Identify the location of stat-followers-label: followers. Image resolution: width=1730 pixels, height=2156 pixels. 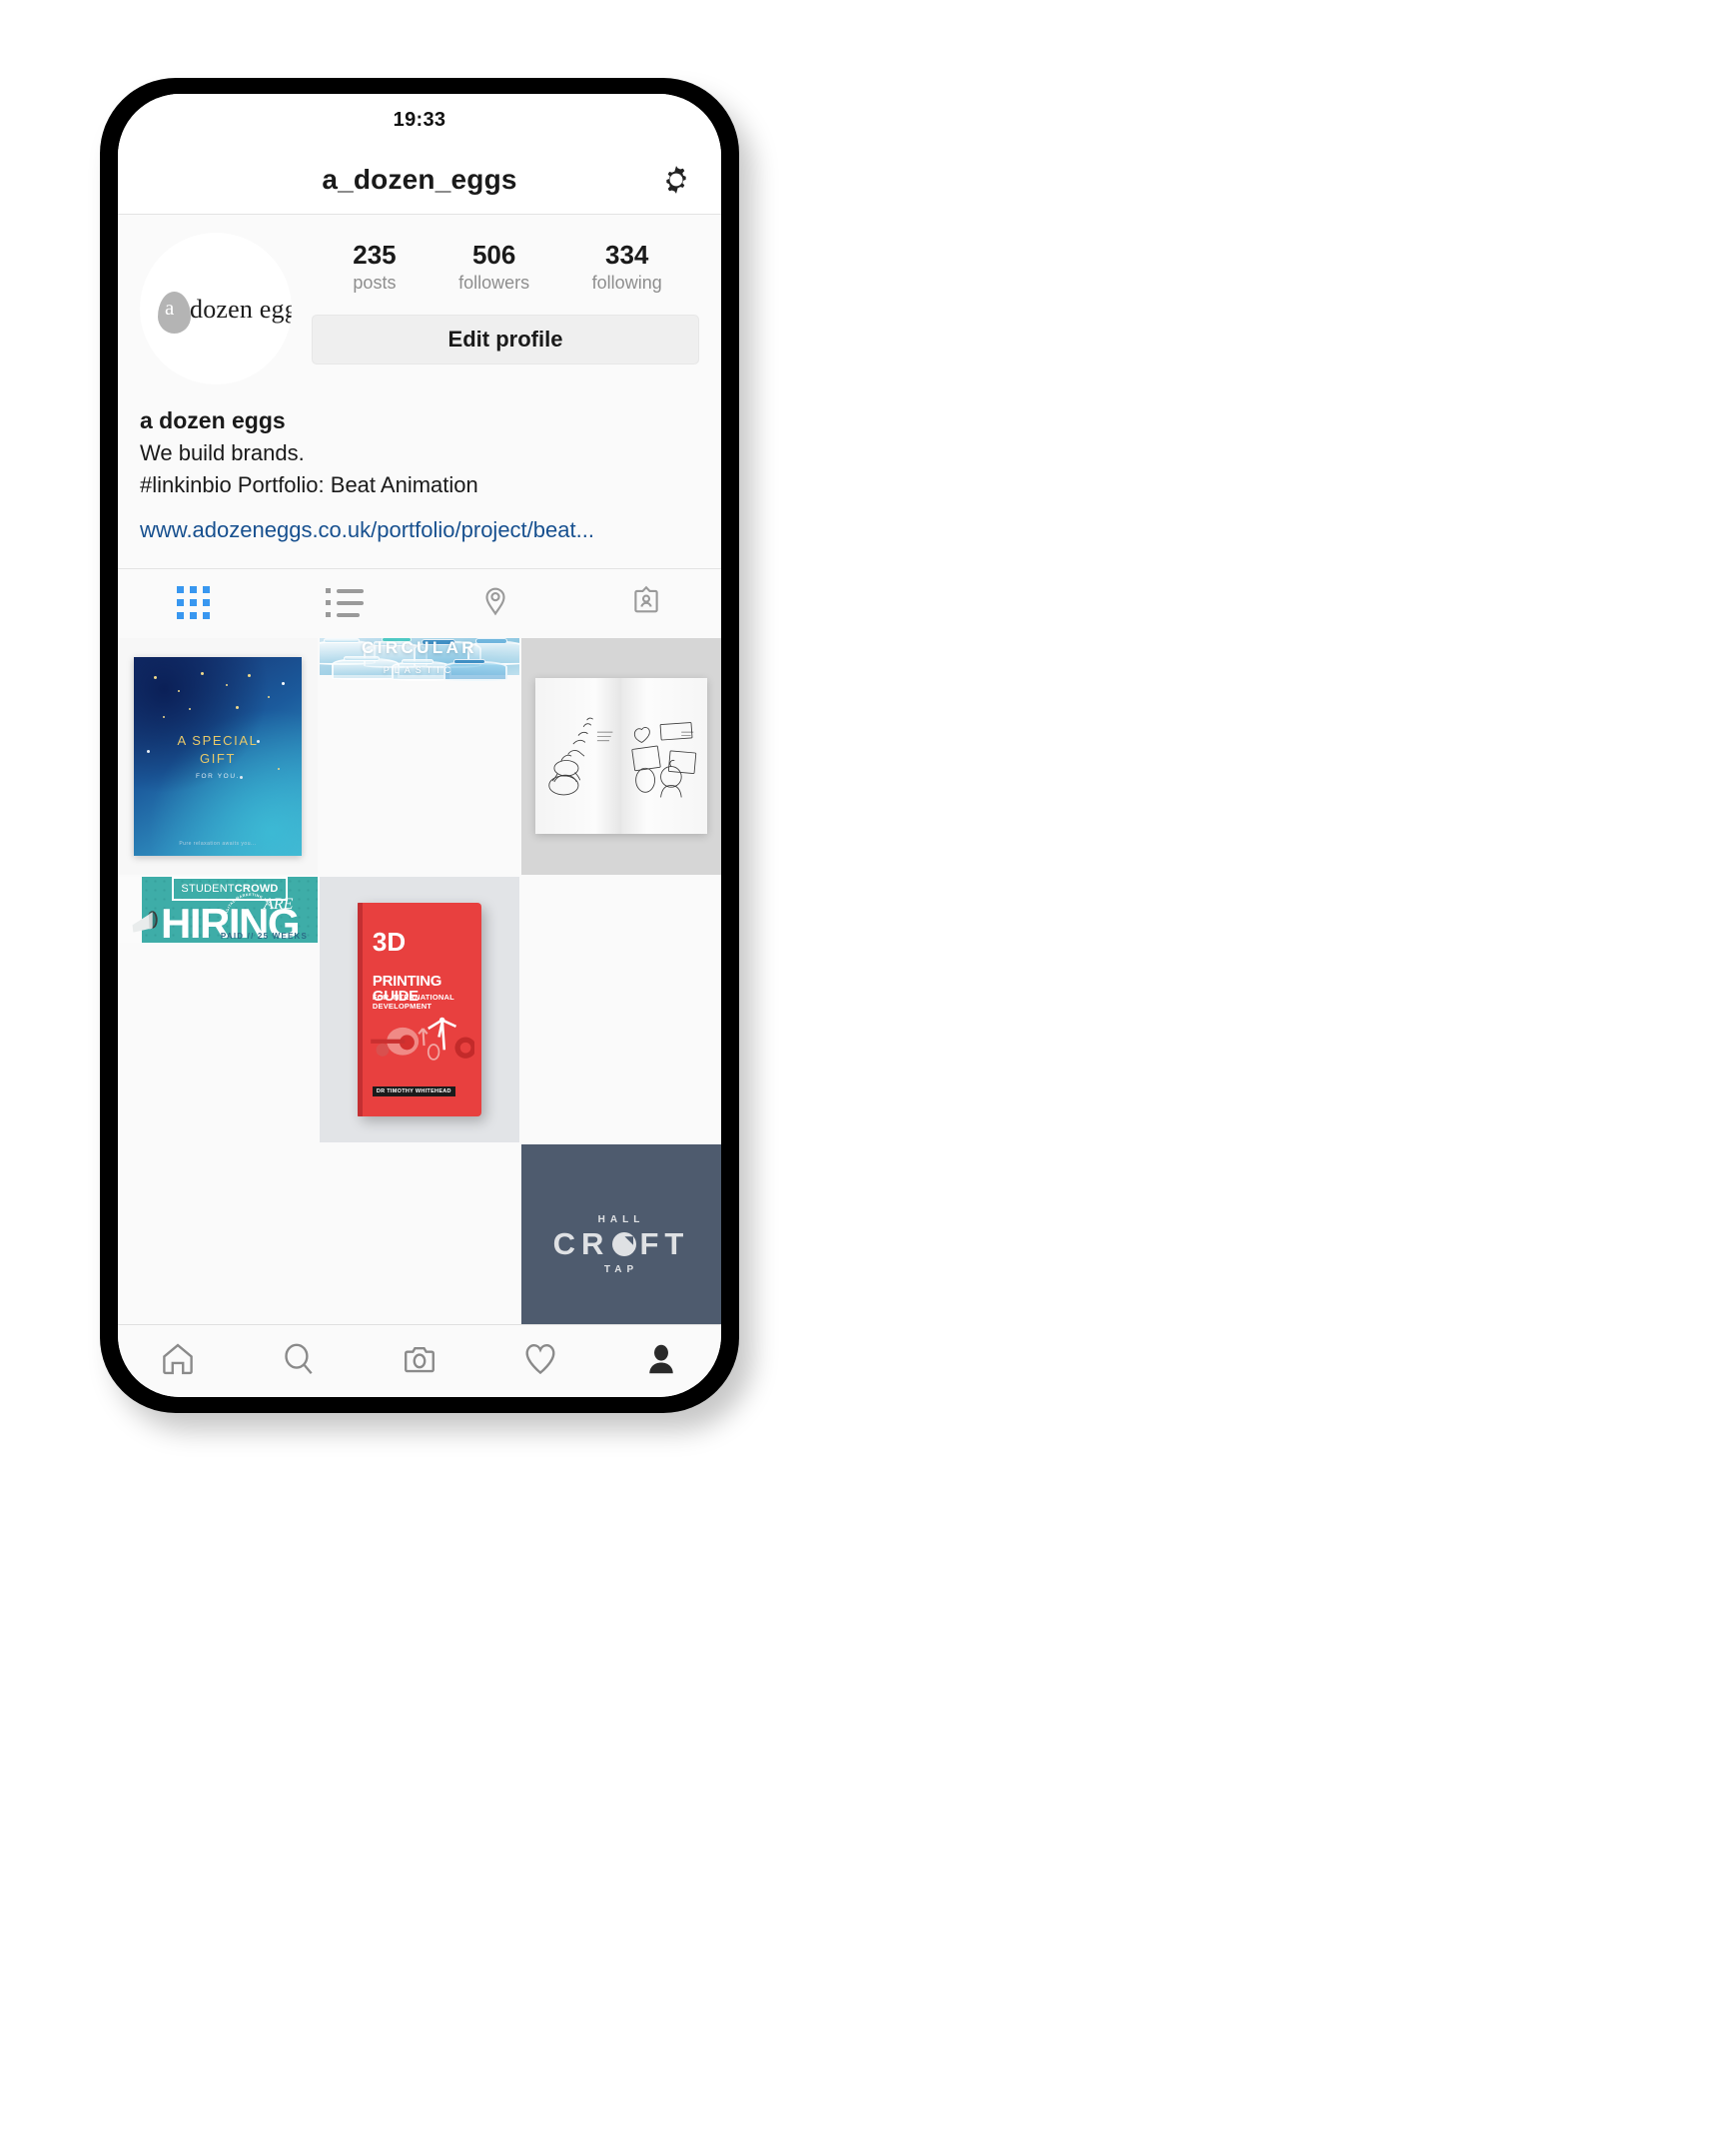
(494, 282).